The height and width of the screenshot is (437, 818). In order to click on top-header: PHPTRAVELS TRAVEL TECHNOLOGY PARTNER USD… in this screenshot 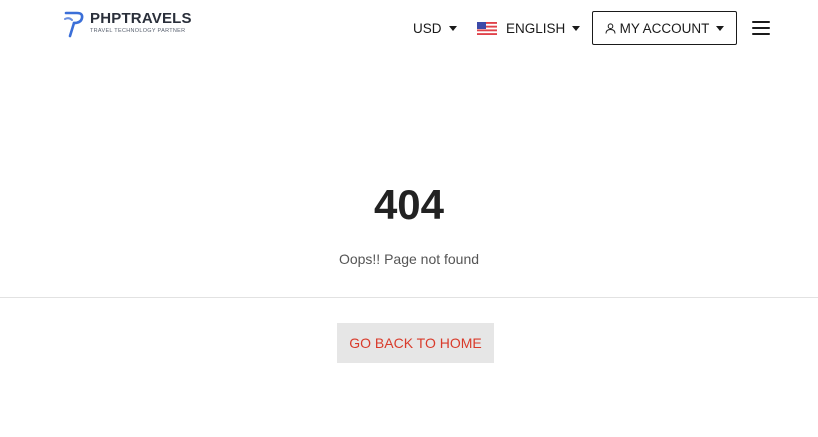, I will do `click(409, 28)`.